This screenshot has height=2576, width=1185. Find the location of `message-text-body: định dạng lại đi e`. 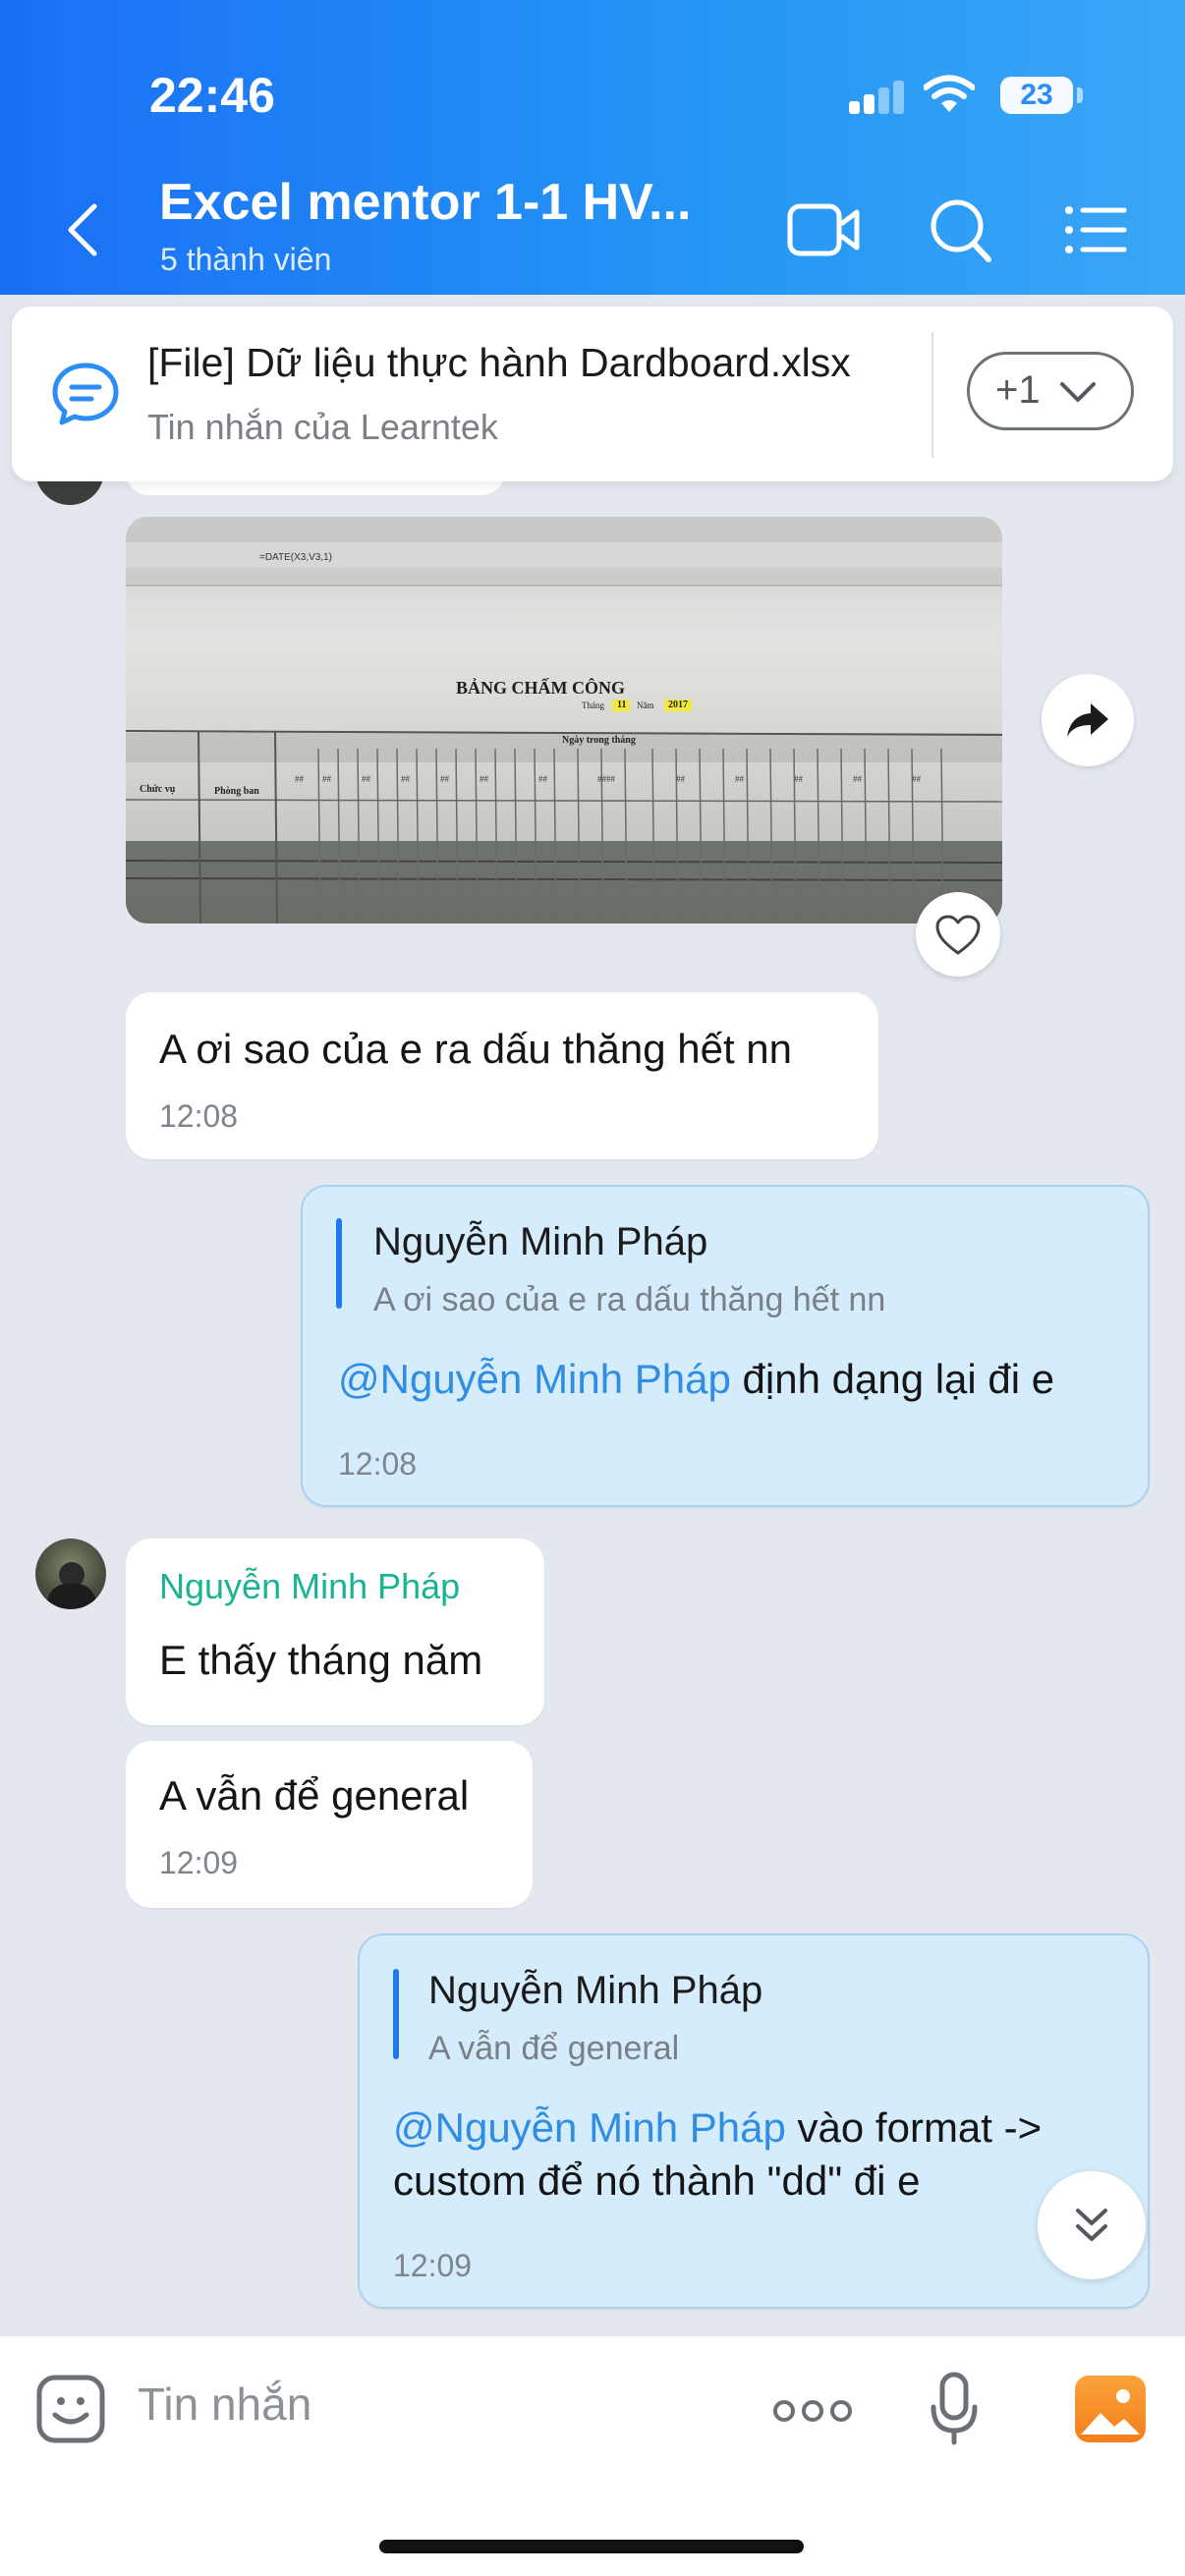

message-text-body: định dạng lại đi e is located at coordinates (893, 1379).